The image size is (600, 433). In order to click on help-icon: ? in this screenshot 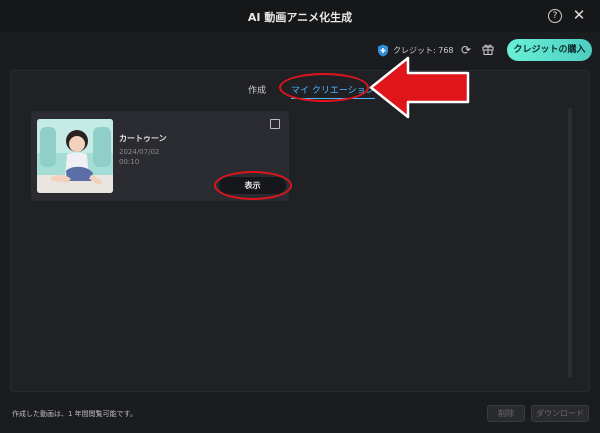, I will do `click(555, 16)`.